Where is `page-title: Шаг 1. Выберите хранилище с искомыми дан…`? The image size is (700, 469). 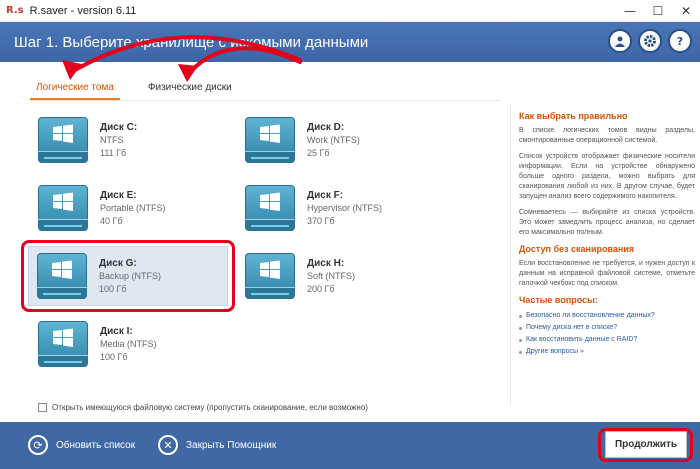
page-title: Шаг 1. Выберите хранилище с искомыми дан… is located at coordinates (191, 42).